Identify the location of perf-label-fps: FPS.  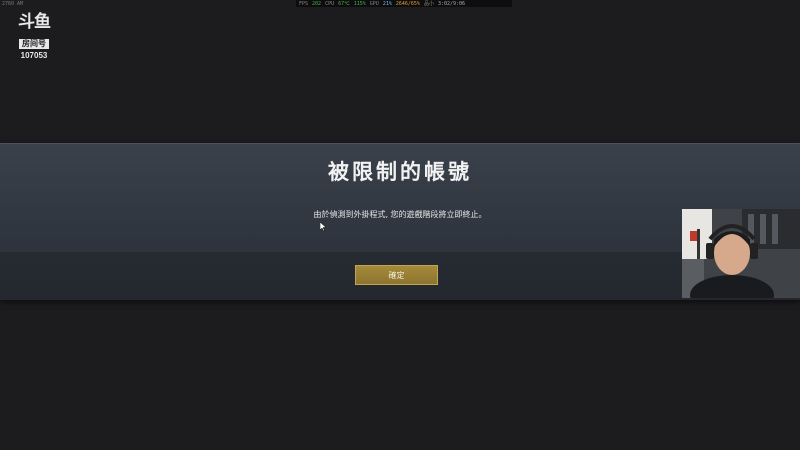
(304, 3).